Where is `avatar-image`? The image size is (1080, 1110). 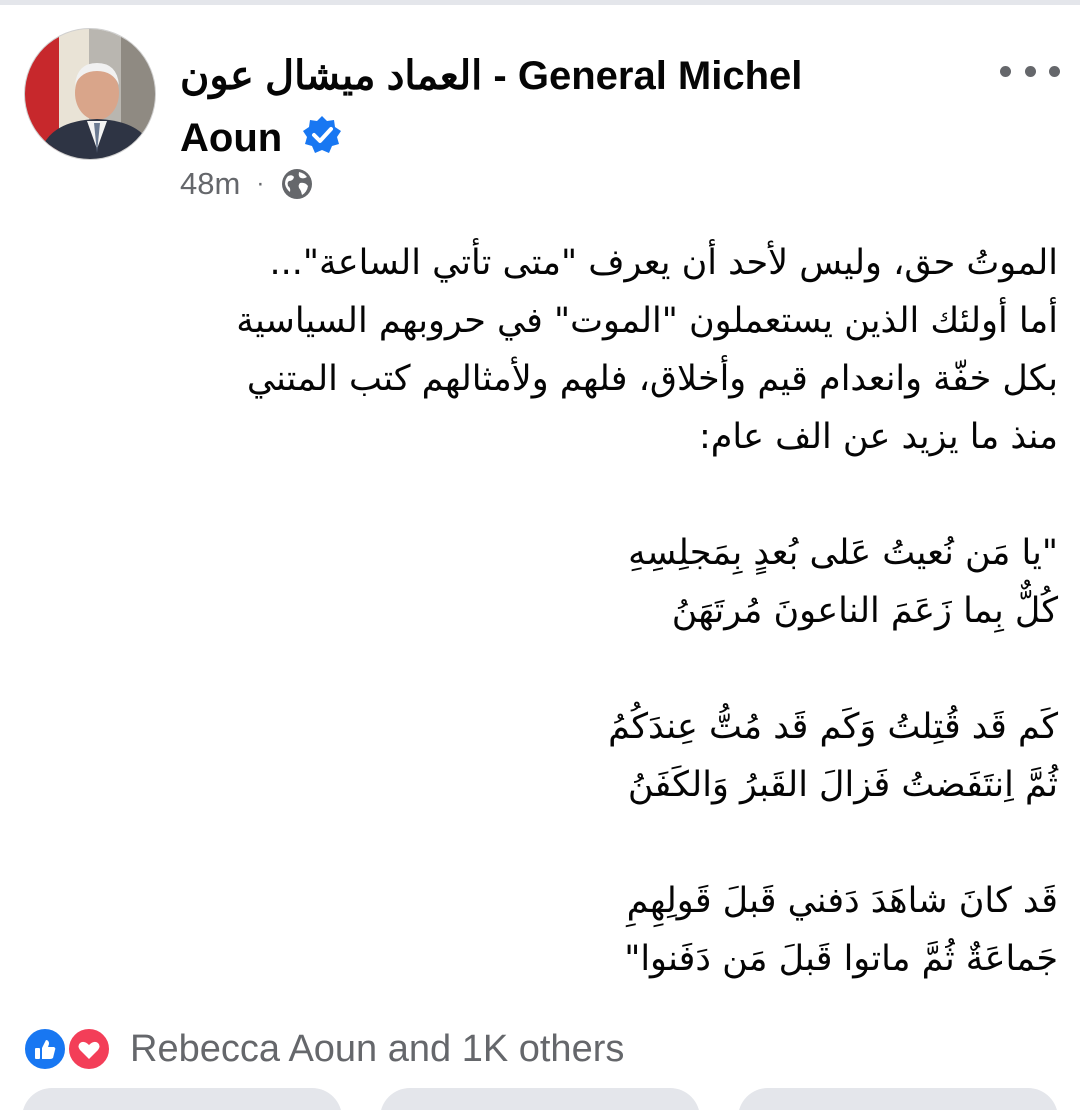
avatar-image is located at coordinates (90, 94).